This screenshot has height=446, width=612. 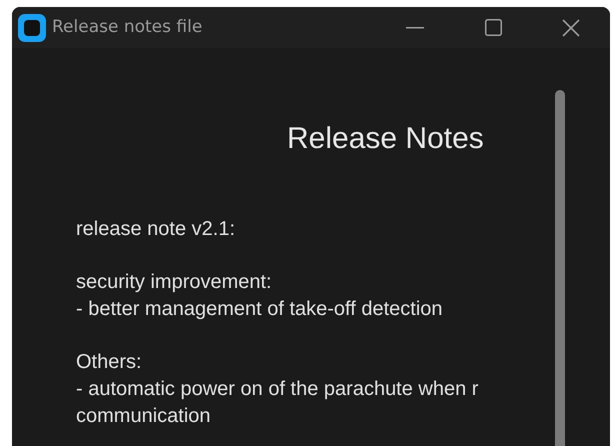 I want to click on note-line: - better management of take-off detection, so click(x=260, y=309).